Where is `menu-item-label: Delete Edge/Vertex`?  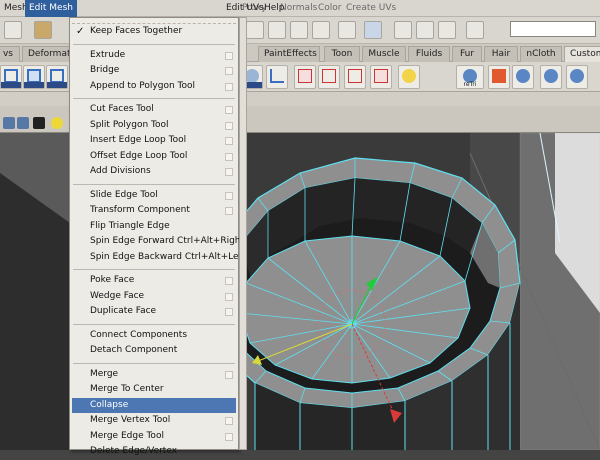
menu-item-label: Delete Edge/Vertex is located at coordinates (134, 451).